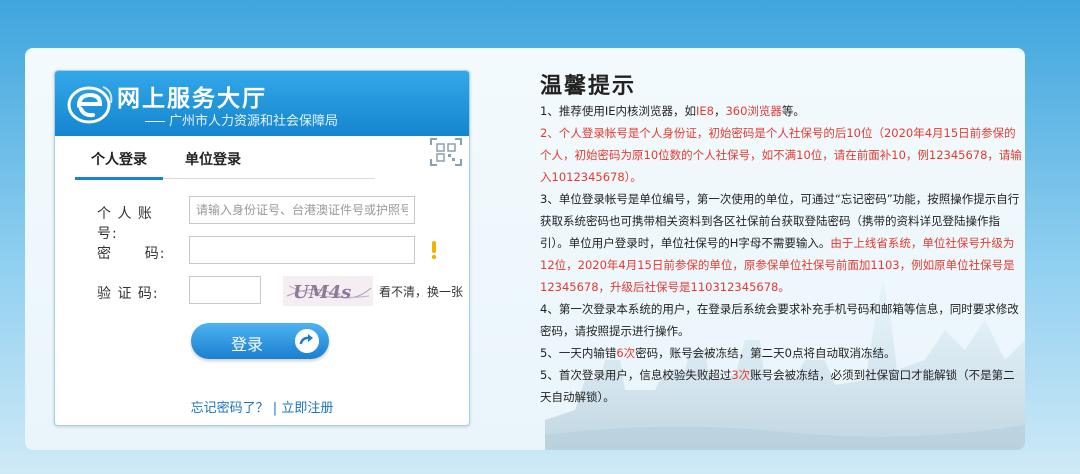 The height and width of the screenshot is (474, 1080). I want to click on footer-links: 忘记密码了？ | 立即注册, so click(262, 406).